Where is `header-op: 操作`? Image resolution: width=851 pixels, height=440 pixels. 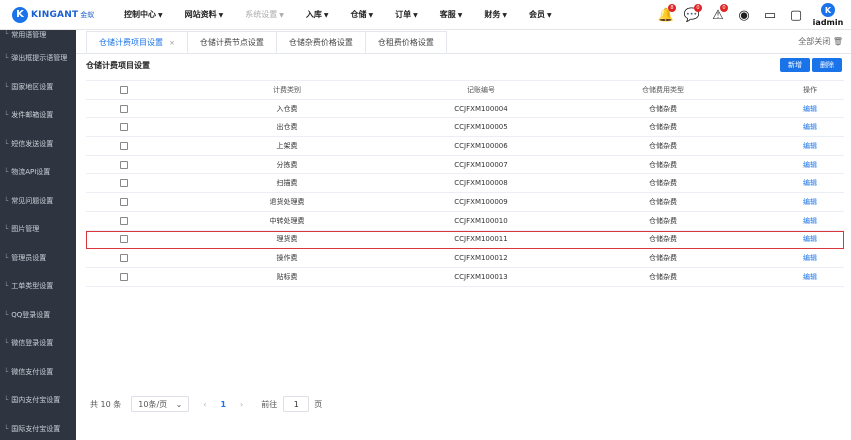 header-op: 操作 is located at coordinates (810, 89).